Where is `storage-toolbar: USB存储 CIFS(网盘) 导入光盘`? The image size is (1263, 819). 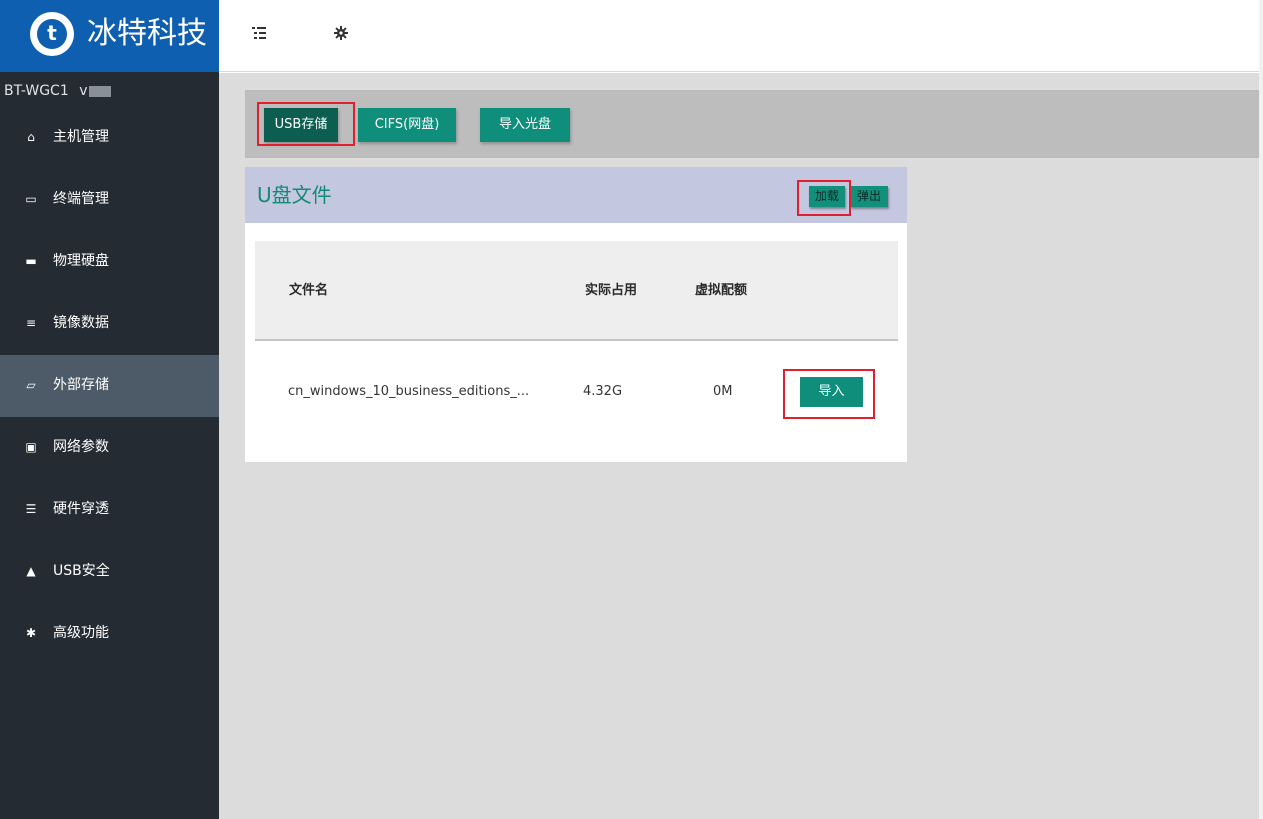
storage-toolbar: USB存储 CIFS(网盘) 导入光盘 is located at coordinates (752, 124).